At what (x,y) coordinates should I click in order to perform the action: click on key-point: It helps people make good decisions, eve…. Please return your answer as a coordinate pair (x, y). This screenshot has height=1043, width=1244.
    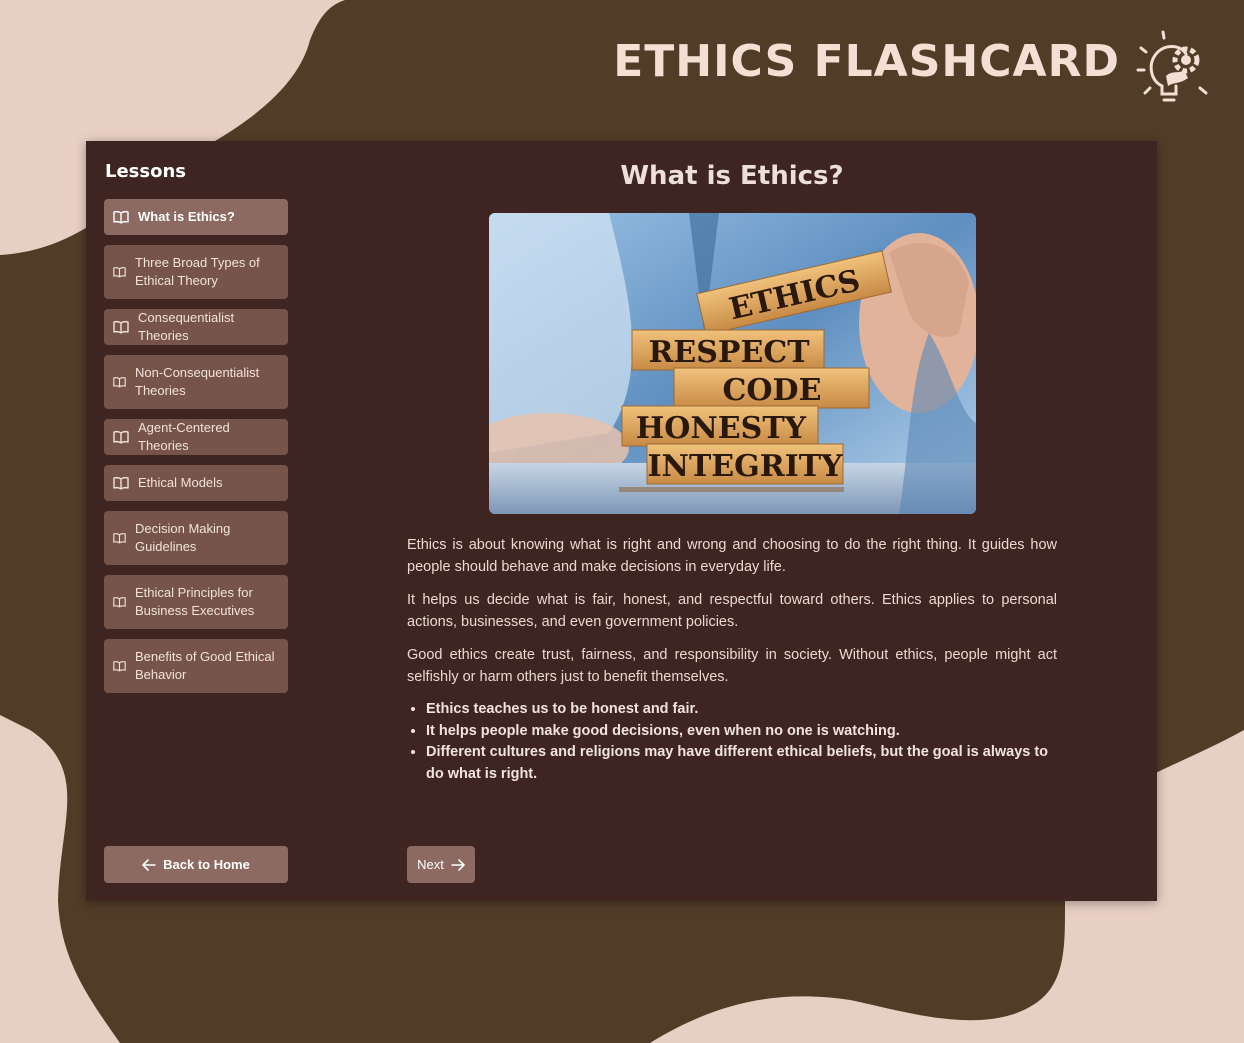
    Looking at the image, I should click on (741, 732).